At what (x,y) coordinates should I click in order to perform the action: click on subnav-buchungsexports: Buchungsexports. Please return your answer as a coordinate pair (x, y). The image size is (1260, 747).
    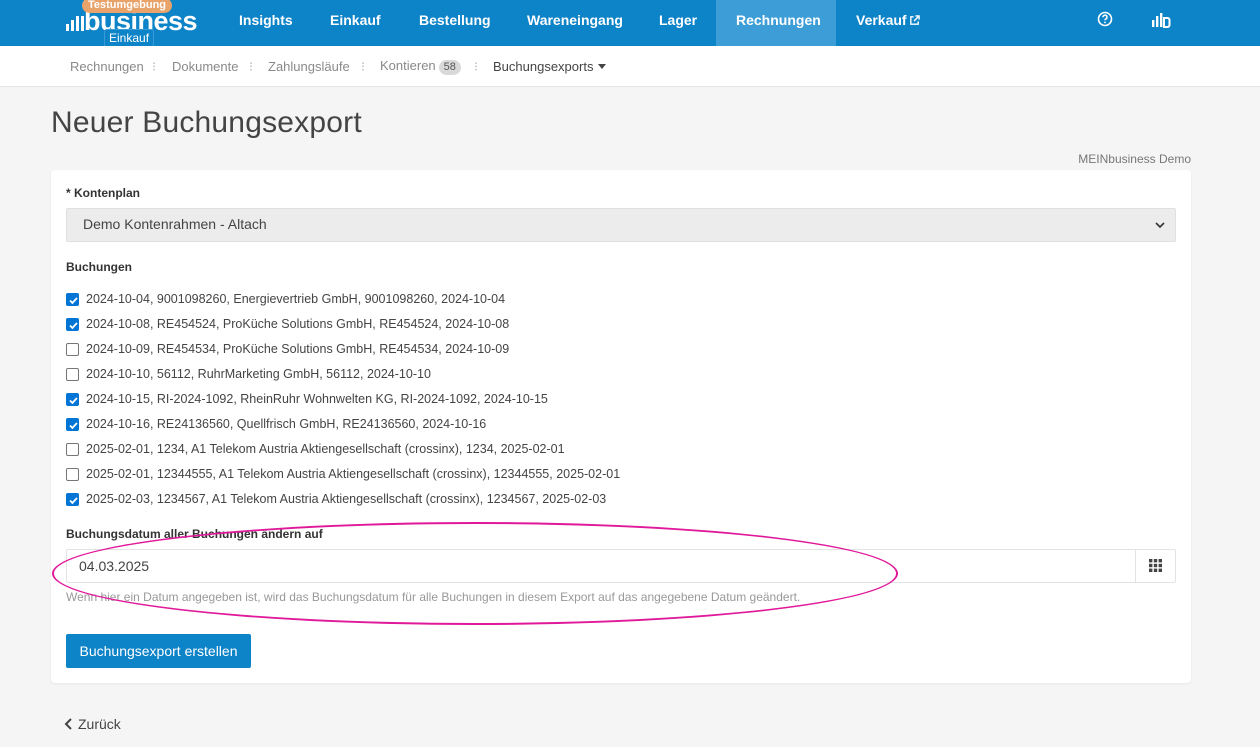
    Looking at the image, I should click on (550, 66).